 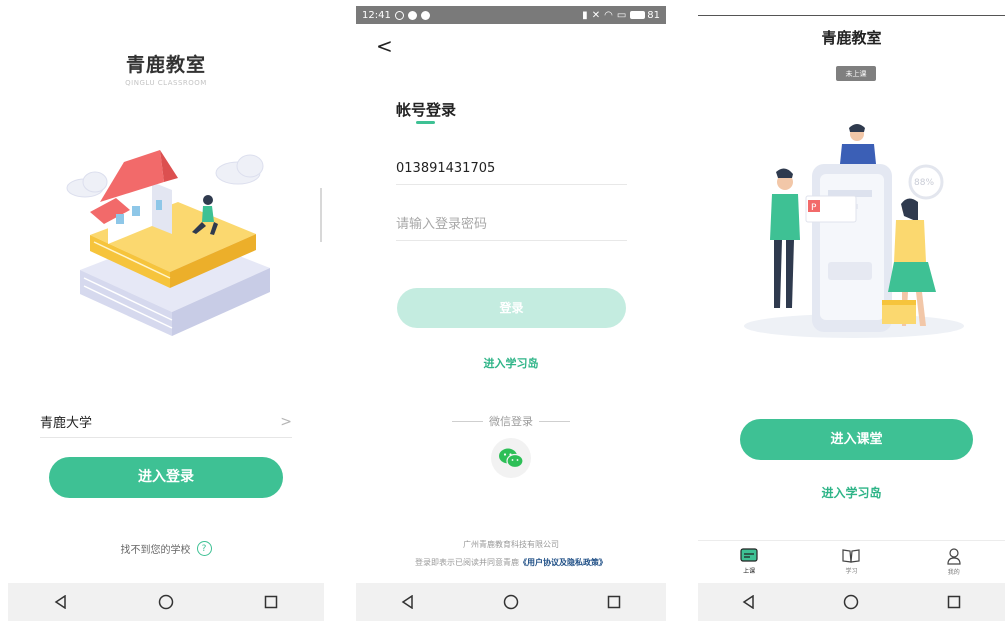 What do you see at coordinates (653, 15) in the screenshot?
I see `battery-level: 81` at bounding box center [653, 15].